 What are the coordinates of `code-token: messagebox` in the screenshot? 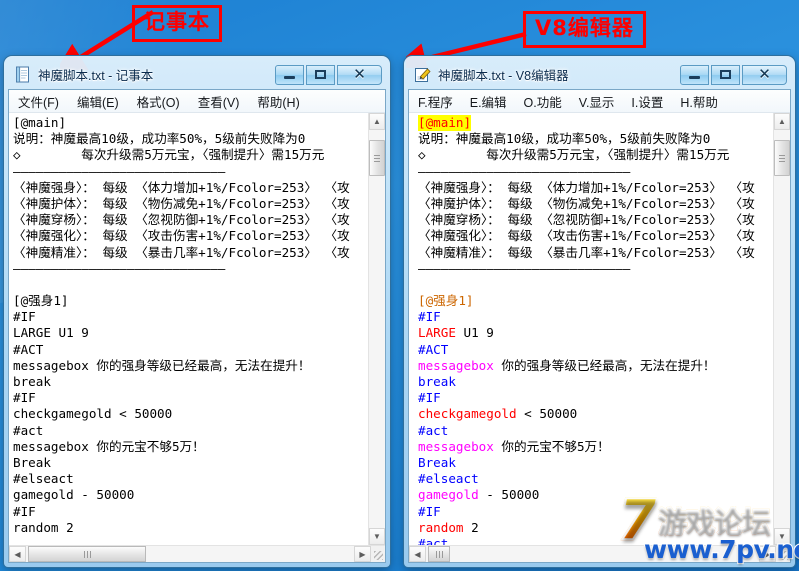 It's located at (456, 365).